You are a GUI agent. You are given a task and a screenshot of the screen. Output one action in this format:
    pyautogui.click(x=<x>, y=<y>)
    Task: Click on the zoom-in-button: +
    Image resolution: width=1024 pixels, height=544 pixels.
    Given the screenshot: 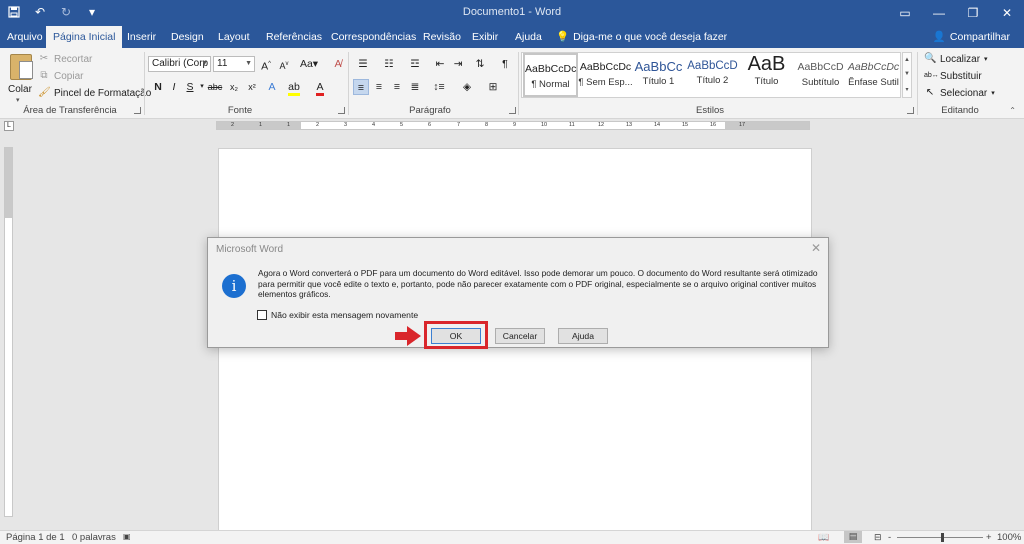 What is the action you would take?
    pyautogui.click(x=989, y=537)
    